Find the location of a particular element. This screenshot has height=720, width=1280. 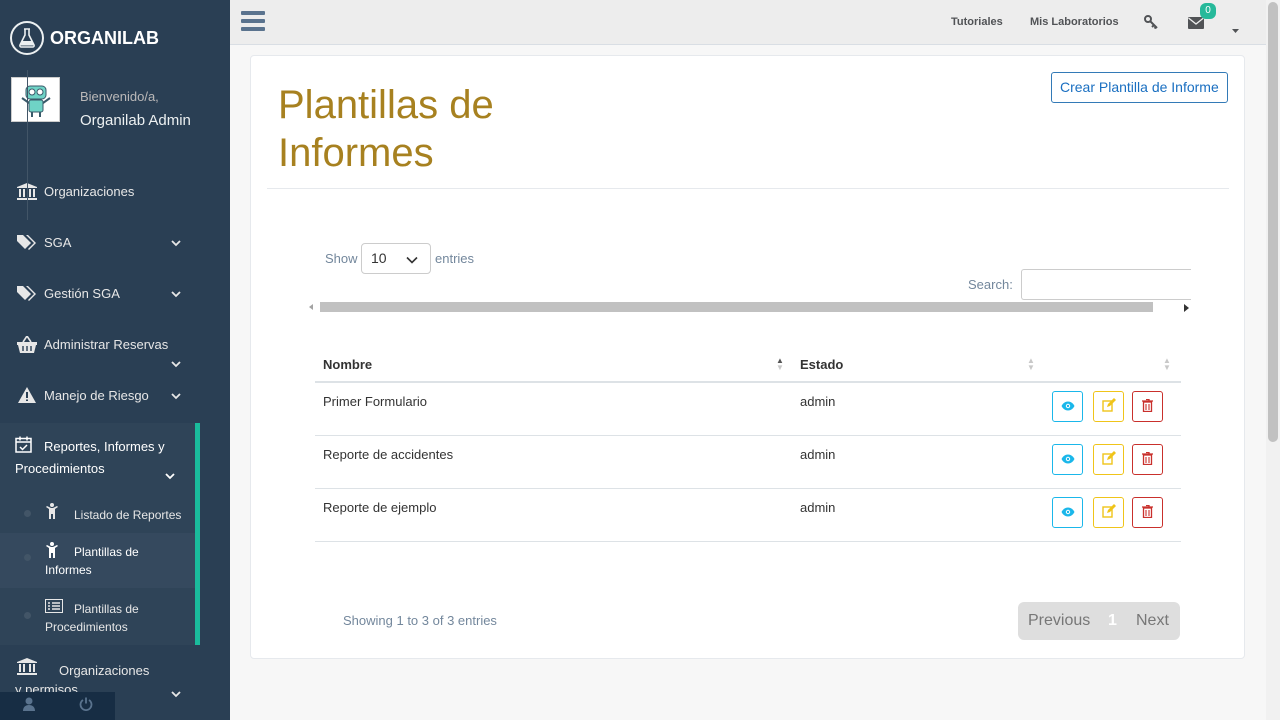

sidebar-subitem-plantillas-procedimientos: Plantillas de Procedimientos is located at coordinates (97, 617).